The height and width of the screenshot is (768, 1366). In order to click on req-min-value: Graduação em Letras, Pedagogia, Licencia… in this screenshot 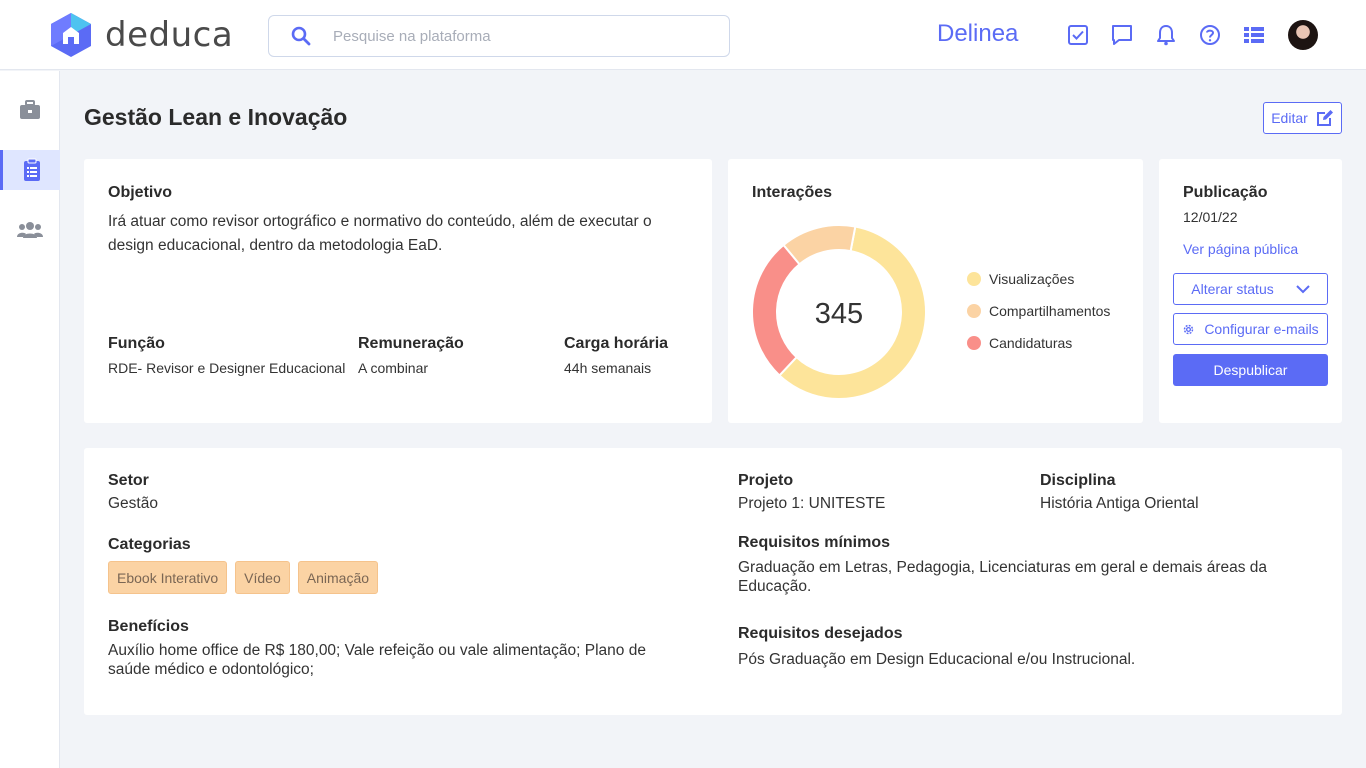, I will do `click(1003, 577)`.